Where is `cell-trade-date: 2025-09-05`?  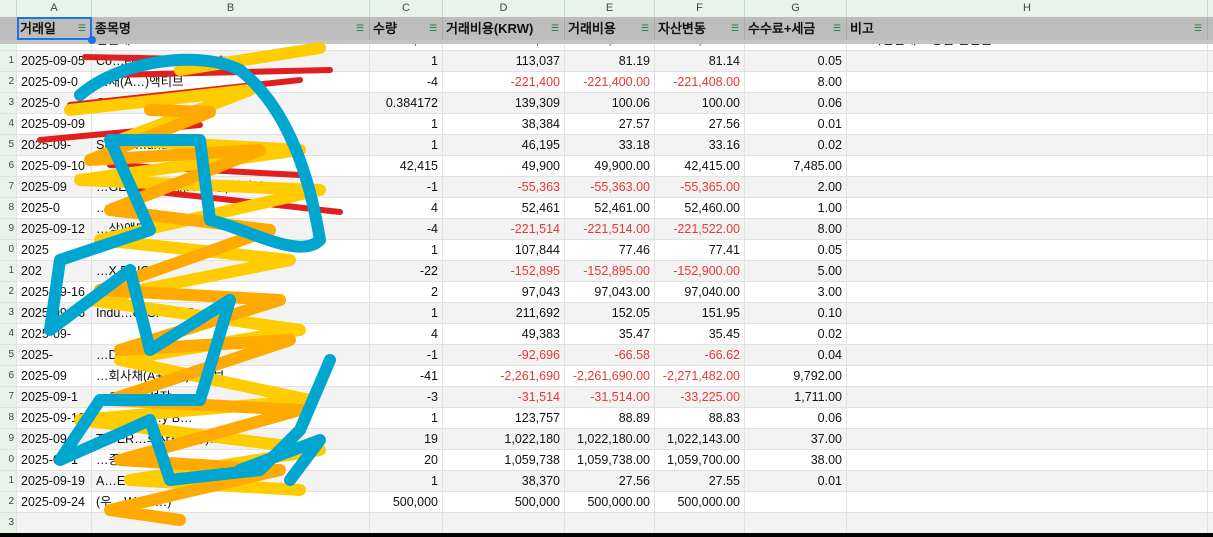 cell-trade-date: 2025-09-05 is located at coordinates (54, 61).